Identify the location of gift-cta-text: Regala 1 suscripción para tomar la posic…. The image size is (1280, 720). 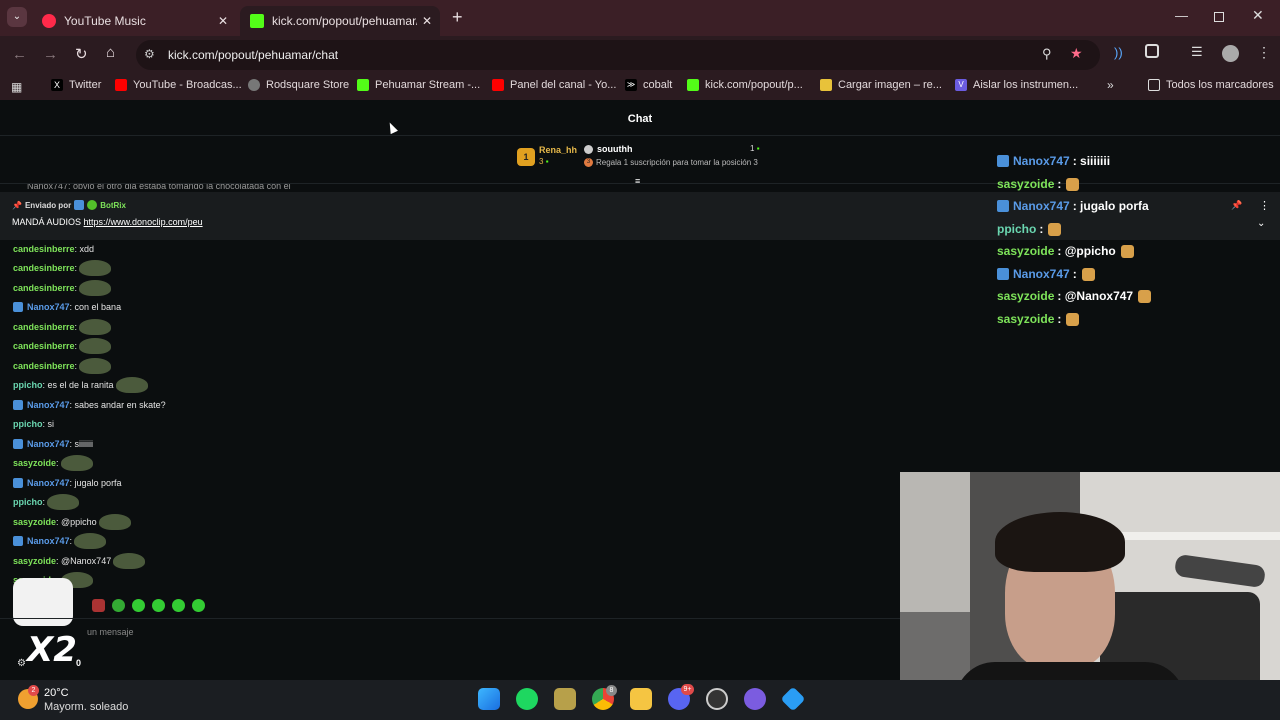
(677, 162).